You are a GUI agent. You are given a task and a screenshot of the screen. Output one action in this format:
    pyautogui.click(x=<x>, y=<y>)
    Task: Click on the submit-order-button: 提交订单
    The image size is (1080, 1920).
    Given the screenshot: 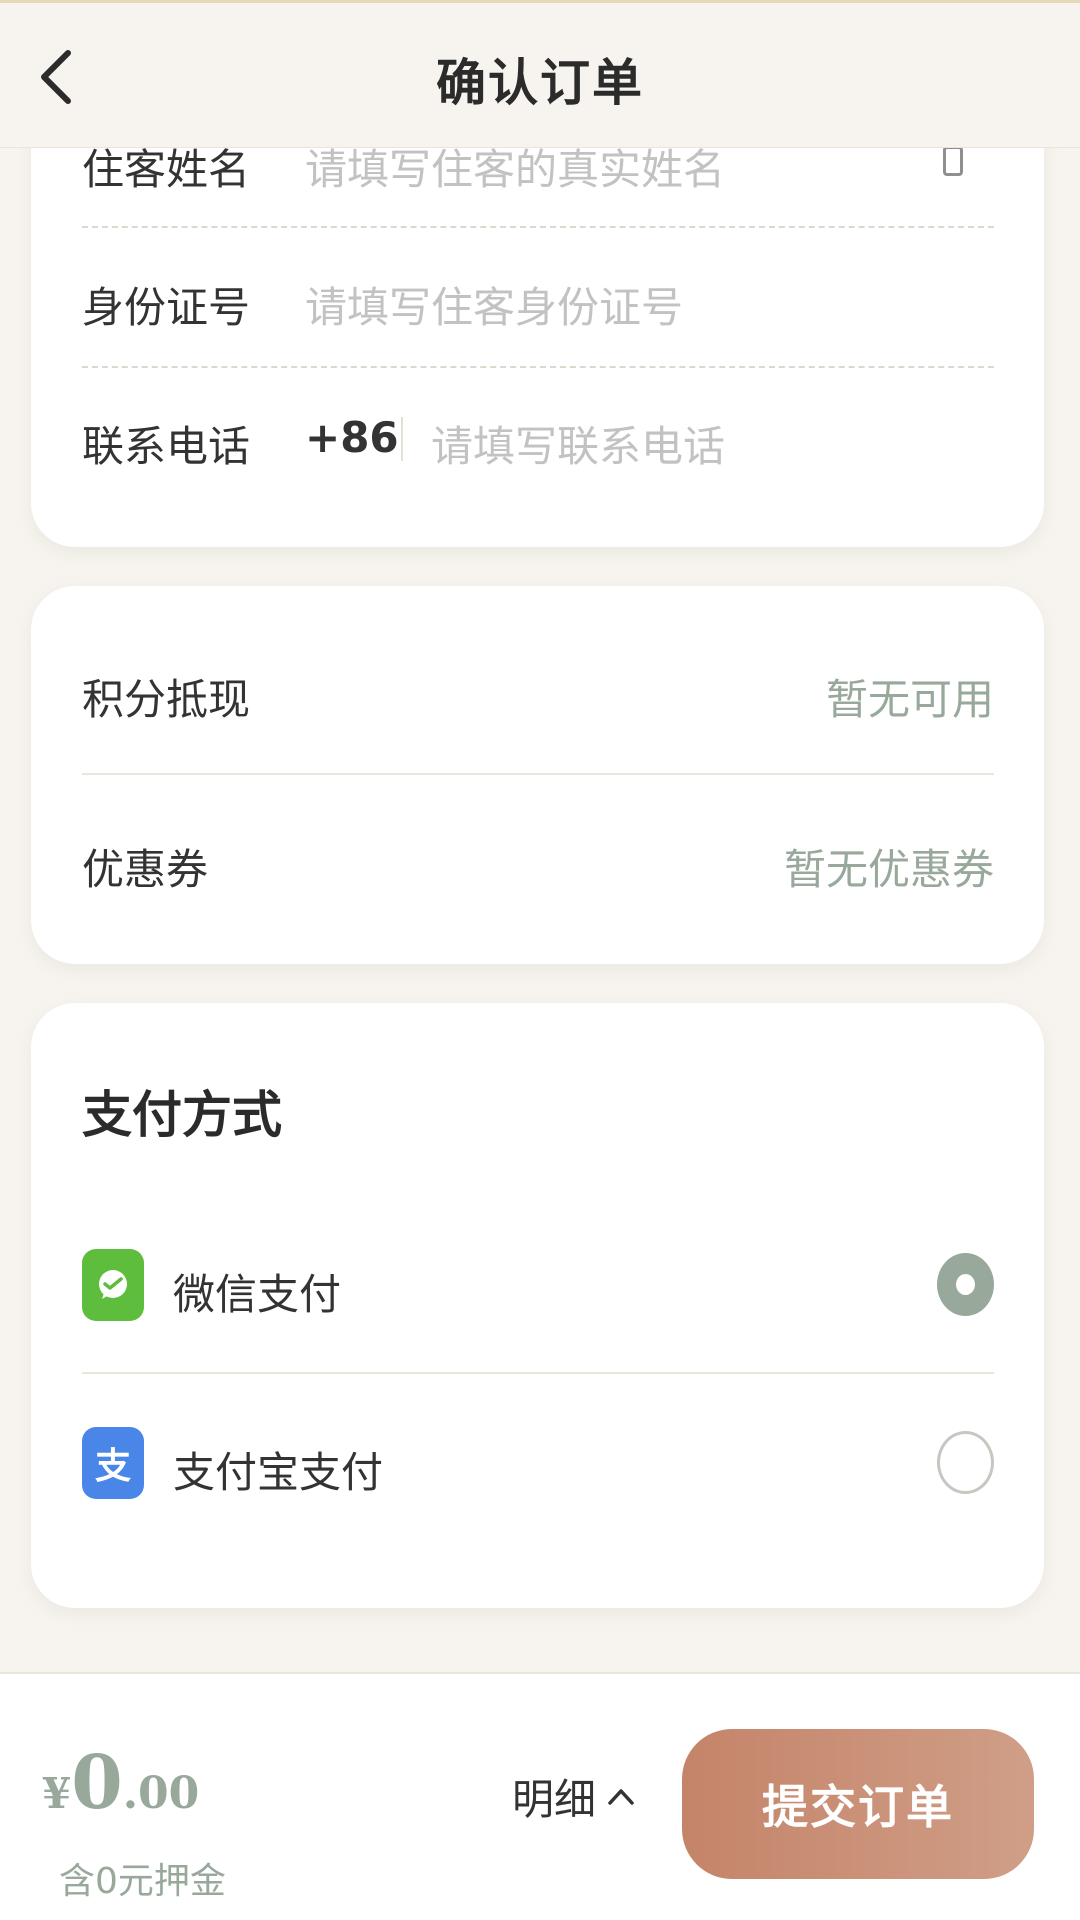 What is the action you would take?
    pyautogui.click(x=858, y=1804)
    